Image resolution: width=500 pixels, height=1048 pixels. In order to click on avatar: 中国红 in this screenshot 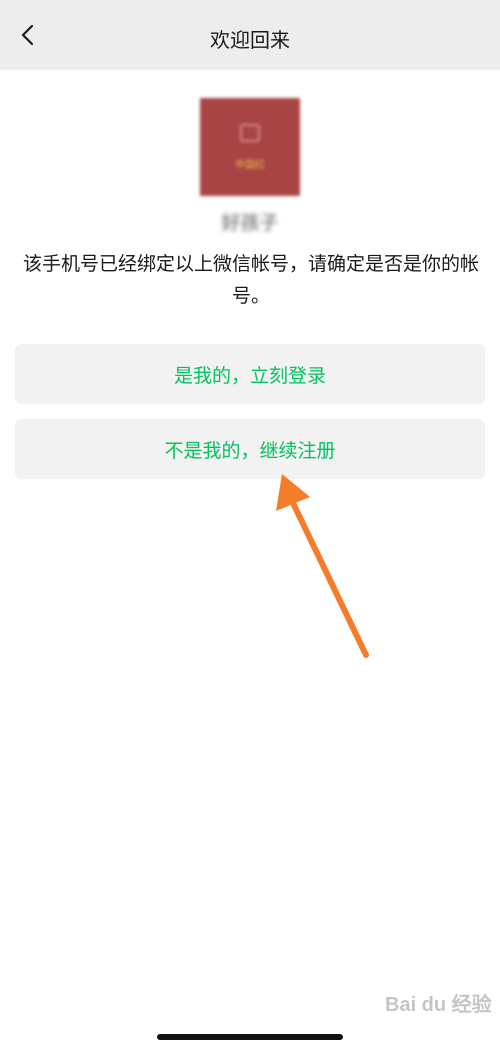, I will do `click(250, 147)`.